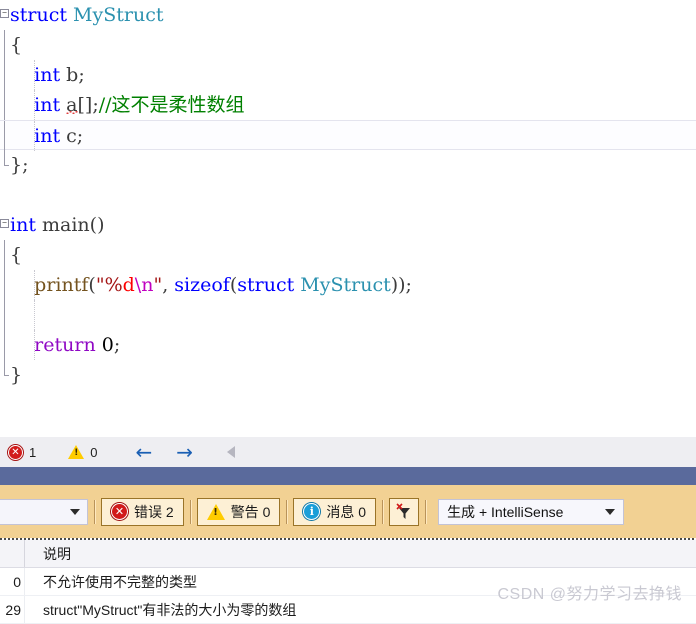 The width and height of the screenshot is (696, 624). What do you see at coordinates (117, 345) in the screenshot?
I see `code-token: ;` at bounding box center [117, 345].